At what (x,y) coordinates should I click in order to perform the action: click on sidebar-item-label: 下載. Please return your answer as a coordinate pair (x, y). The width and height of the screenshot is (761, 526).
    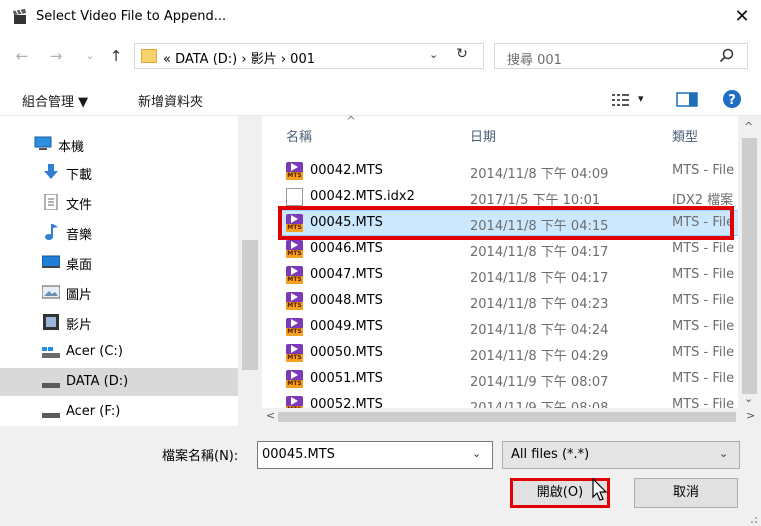
    Looking at the image, I should click on (79, 175).